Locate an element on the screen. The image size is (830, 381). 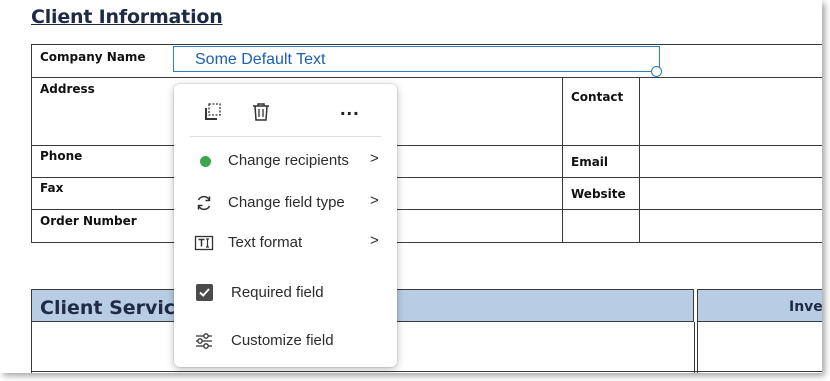
label-phone: Phone is located at coordinates (61, 156).